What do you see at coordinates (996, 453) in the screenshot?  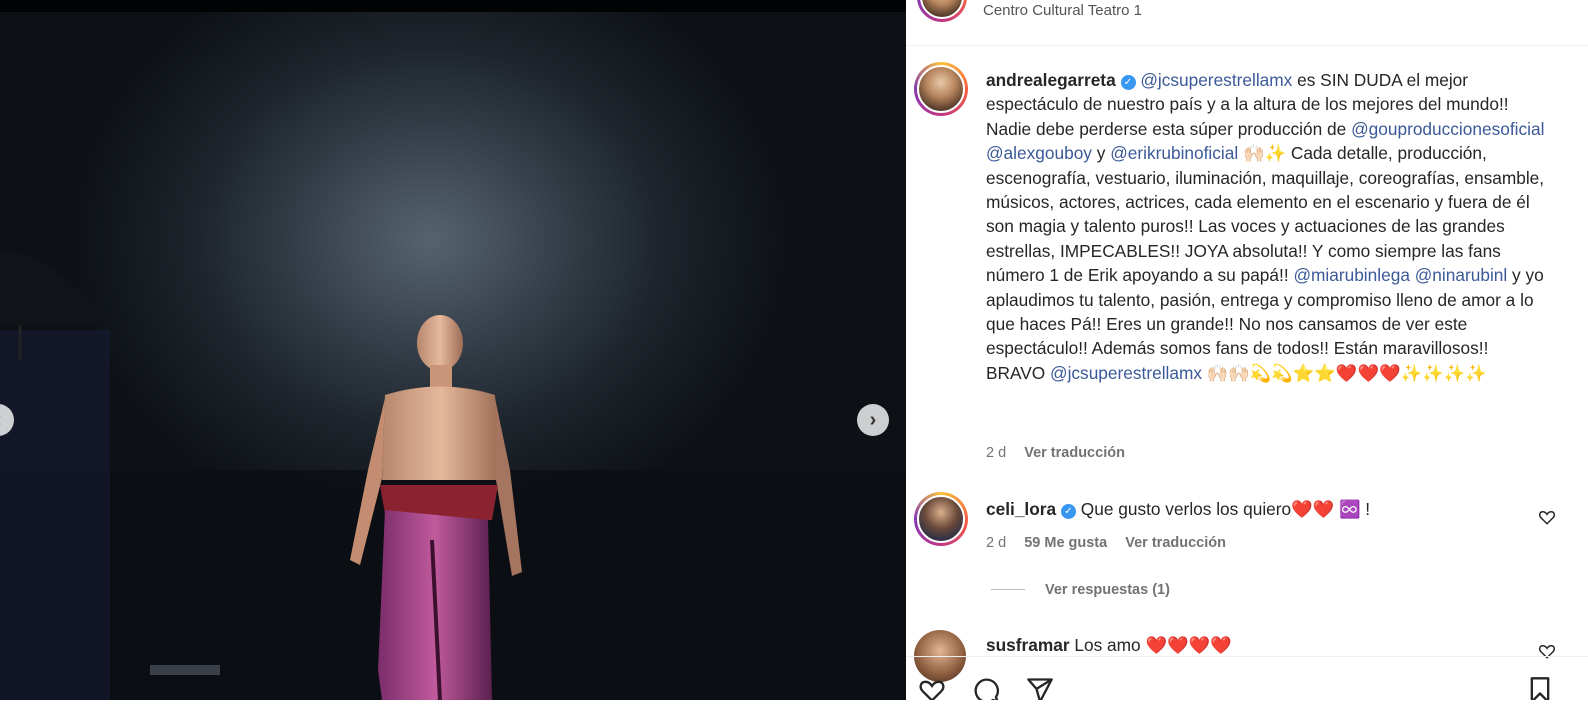 I see `caption-time: 2 d` at bounding box center [996, 453].